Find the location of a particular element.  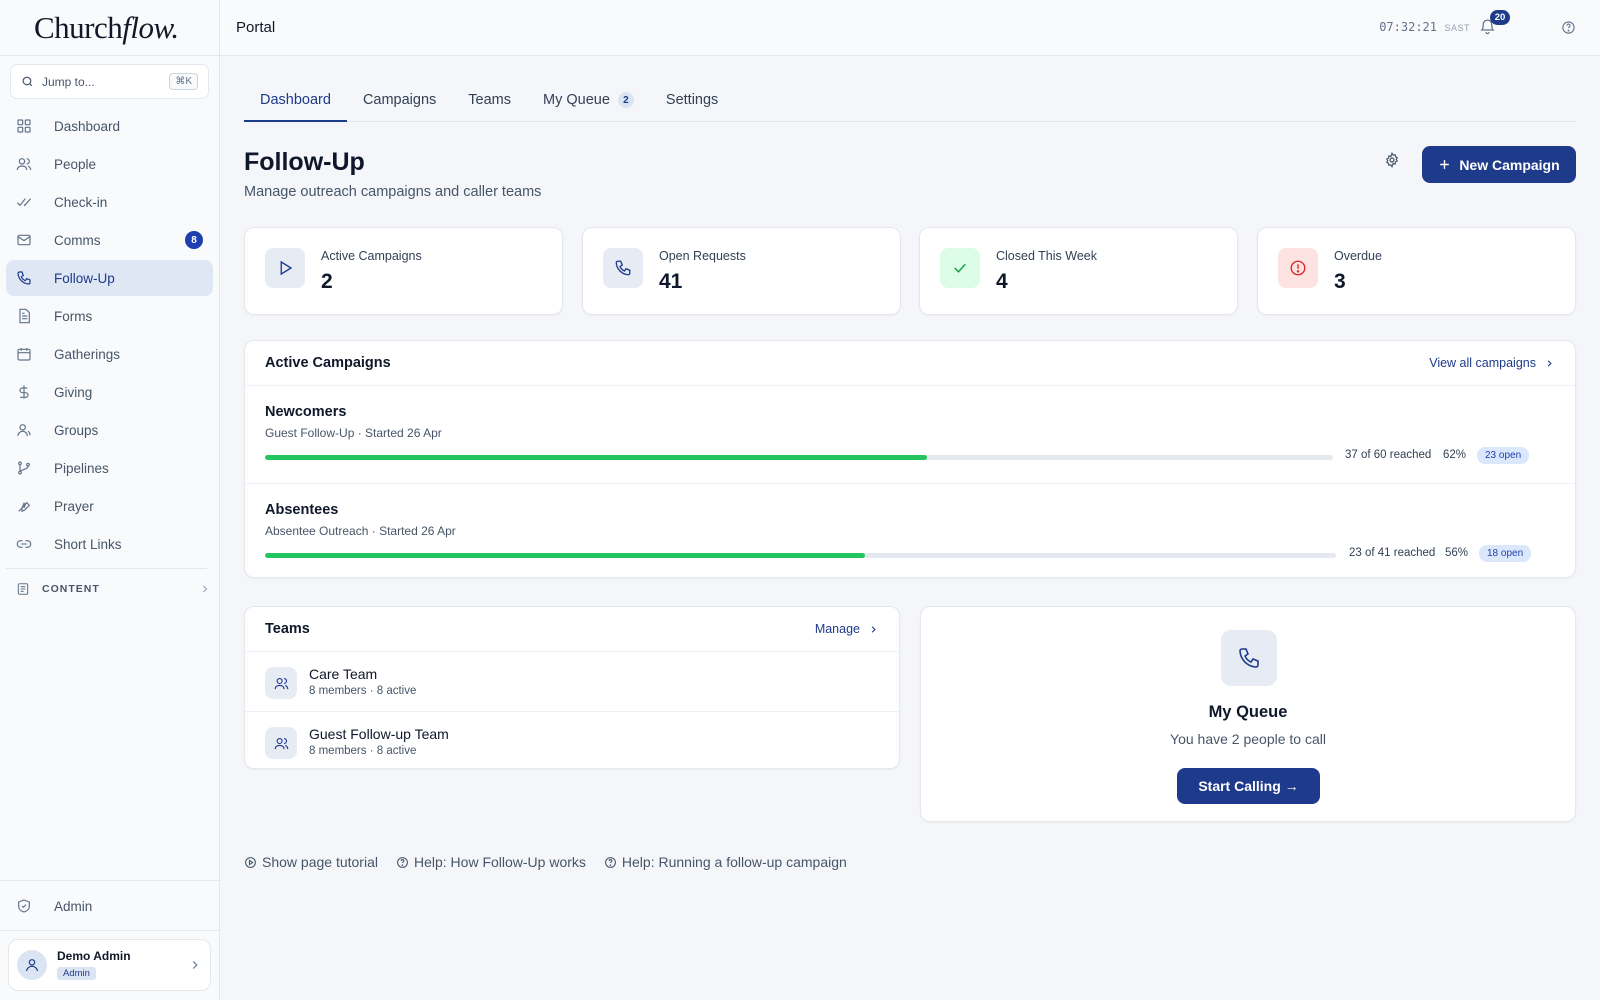

jump-to-search: Jump to... ⌘K is located at coordinates (109, 81).